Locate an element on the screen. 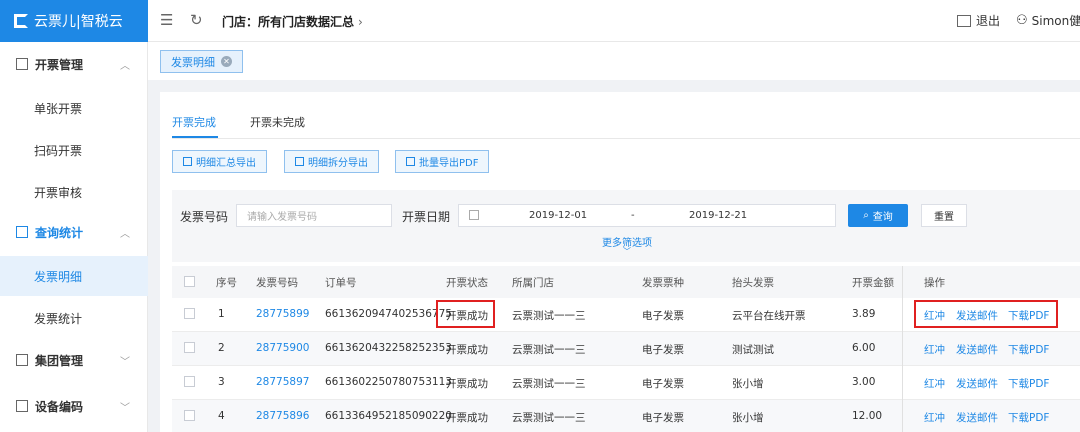 Image resolution: width=1080 pixels, height=432 pixels. reset-button: 重置 is located at coordinates (944, 215).